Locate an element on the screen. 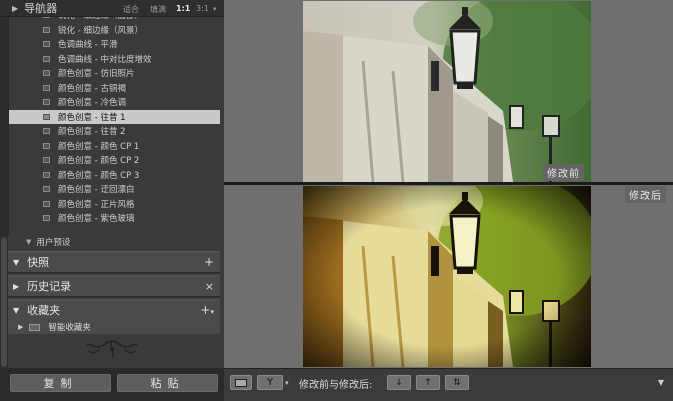 The width and height of the screenshot is (673, 401). view-mode-dropdown-icon: ▾ is located at coordinates (287, 383).